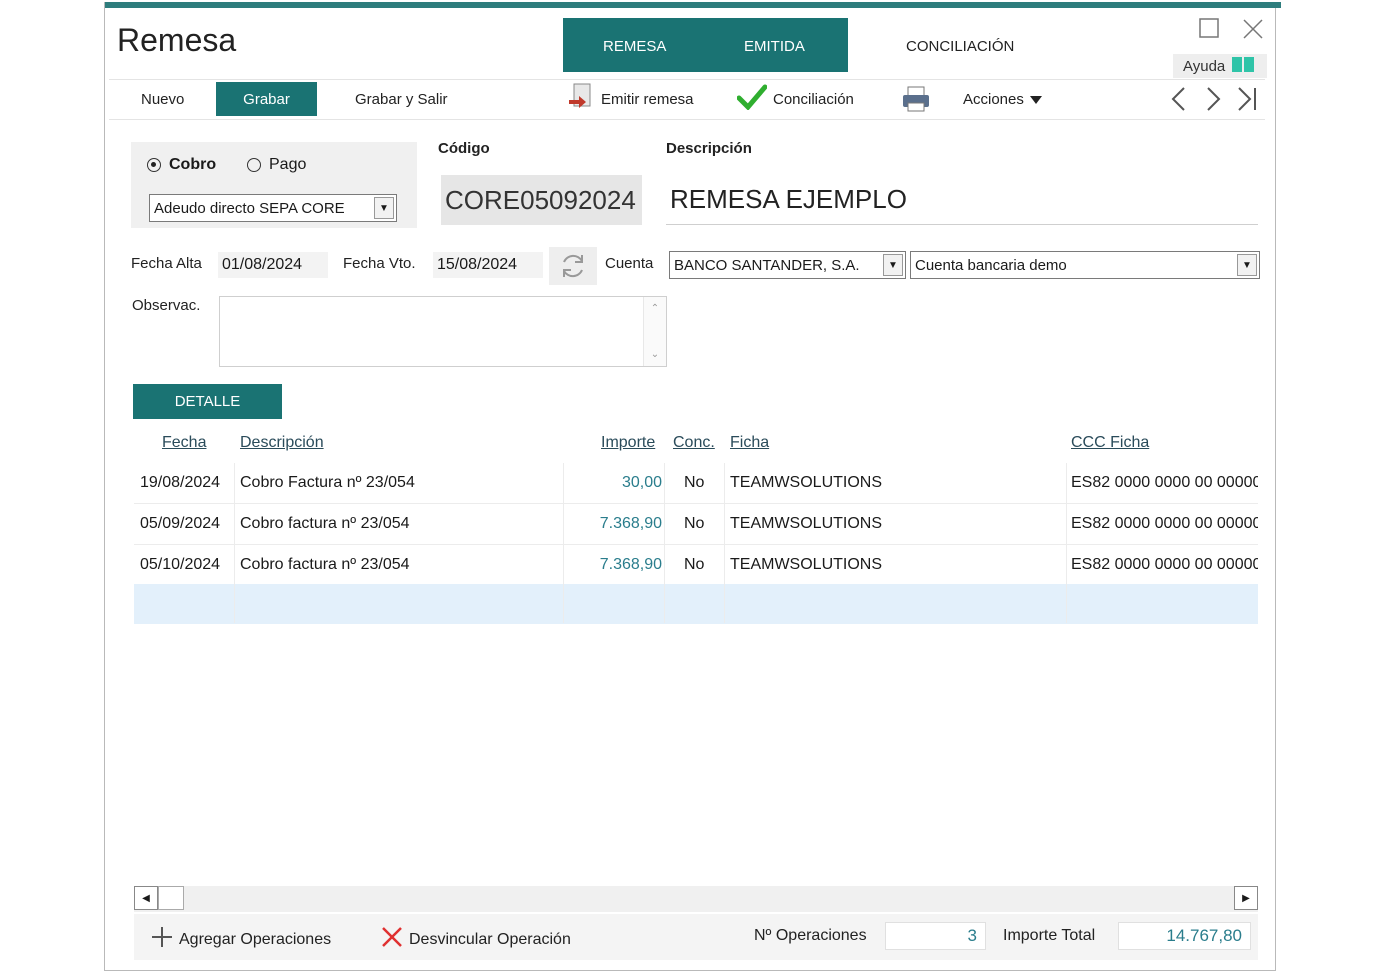 Image resolution: width=1381 pixels, height=973 pixels. Describe the element at coordinates (177, 40) in the screenshot. I see `window-title: Remesa` at that location.